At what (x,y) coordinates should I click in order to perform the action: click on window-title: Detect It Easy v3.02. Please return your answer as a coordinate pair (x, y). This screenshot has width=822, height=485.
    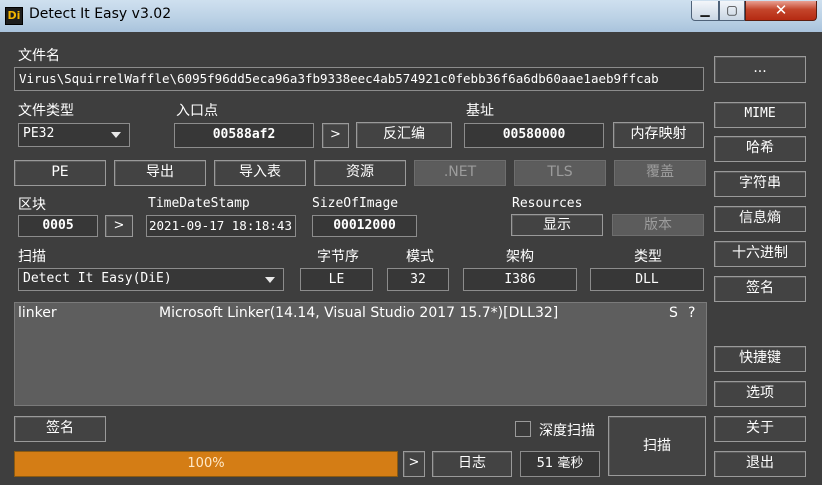
    Looking at the image, I should click on (100, 14).